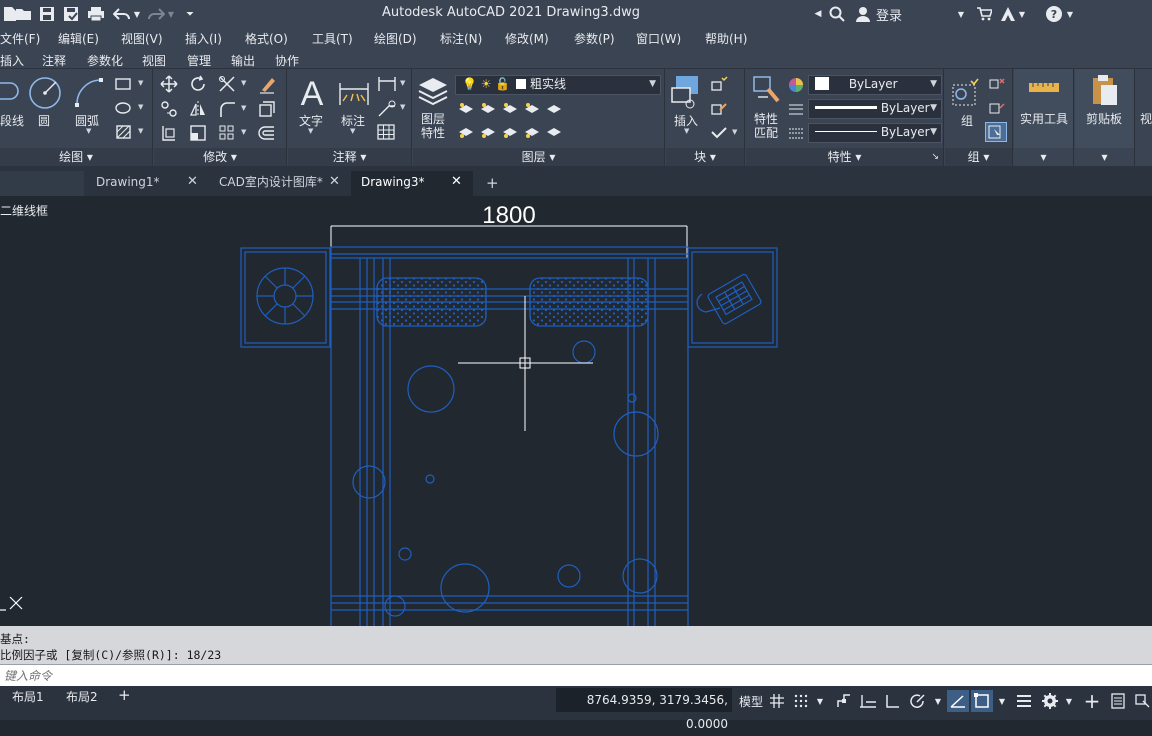 This screenshot has height=736, width=1152. Describe the element at coordinates (243, 83) in the screenshot. I see `trim-dropdown-icon: ▼` at that location.